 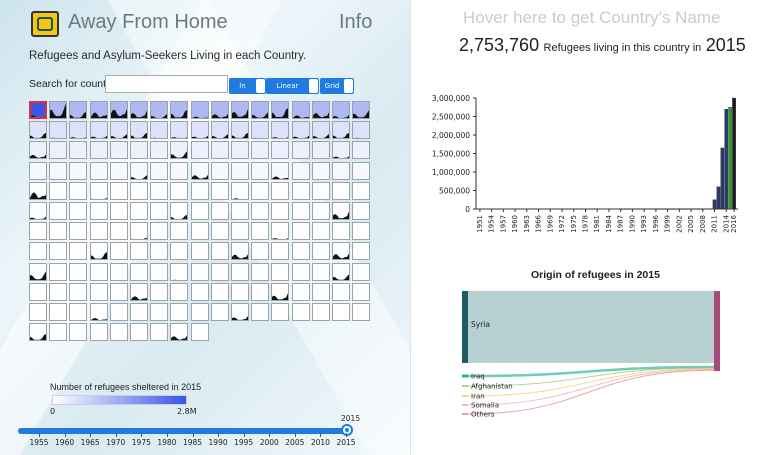 I want to click on bar-1992, so click(x=640, y=209).